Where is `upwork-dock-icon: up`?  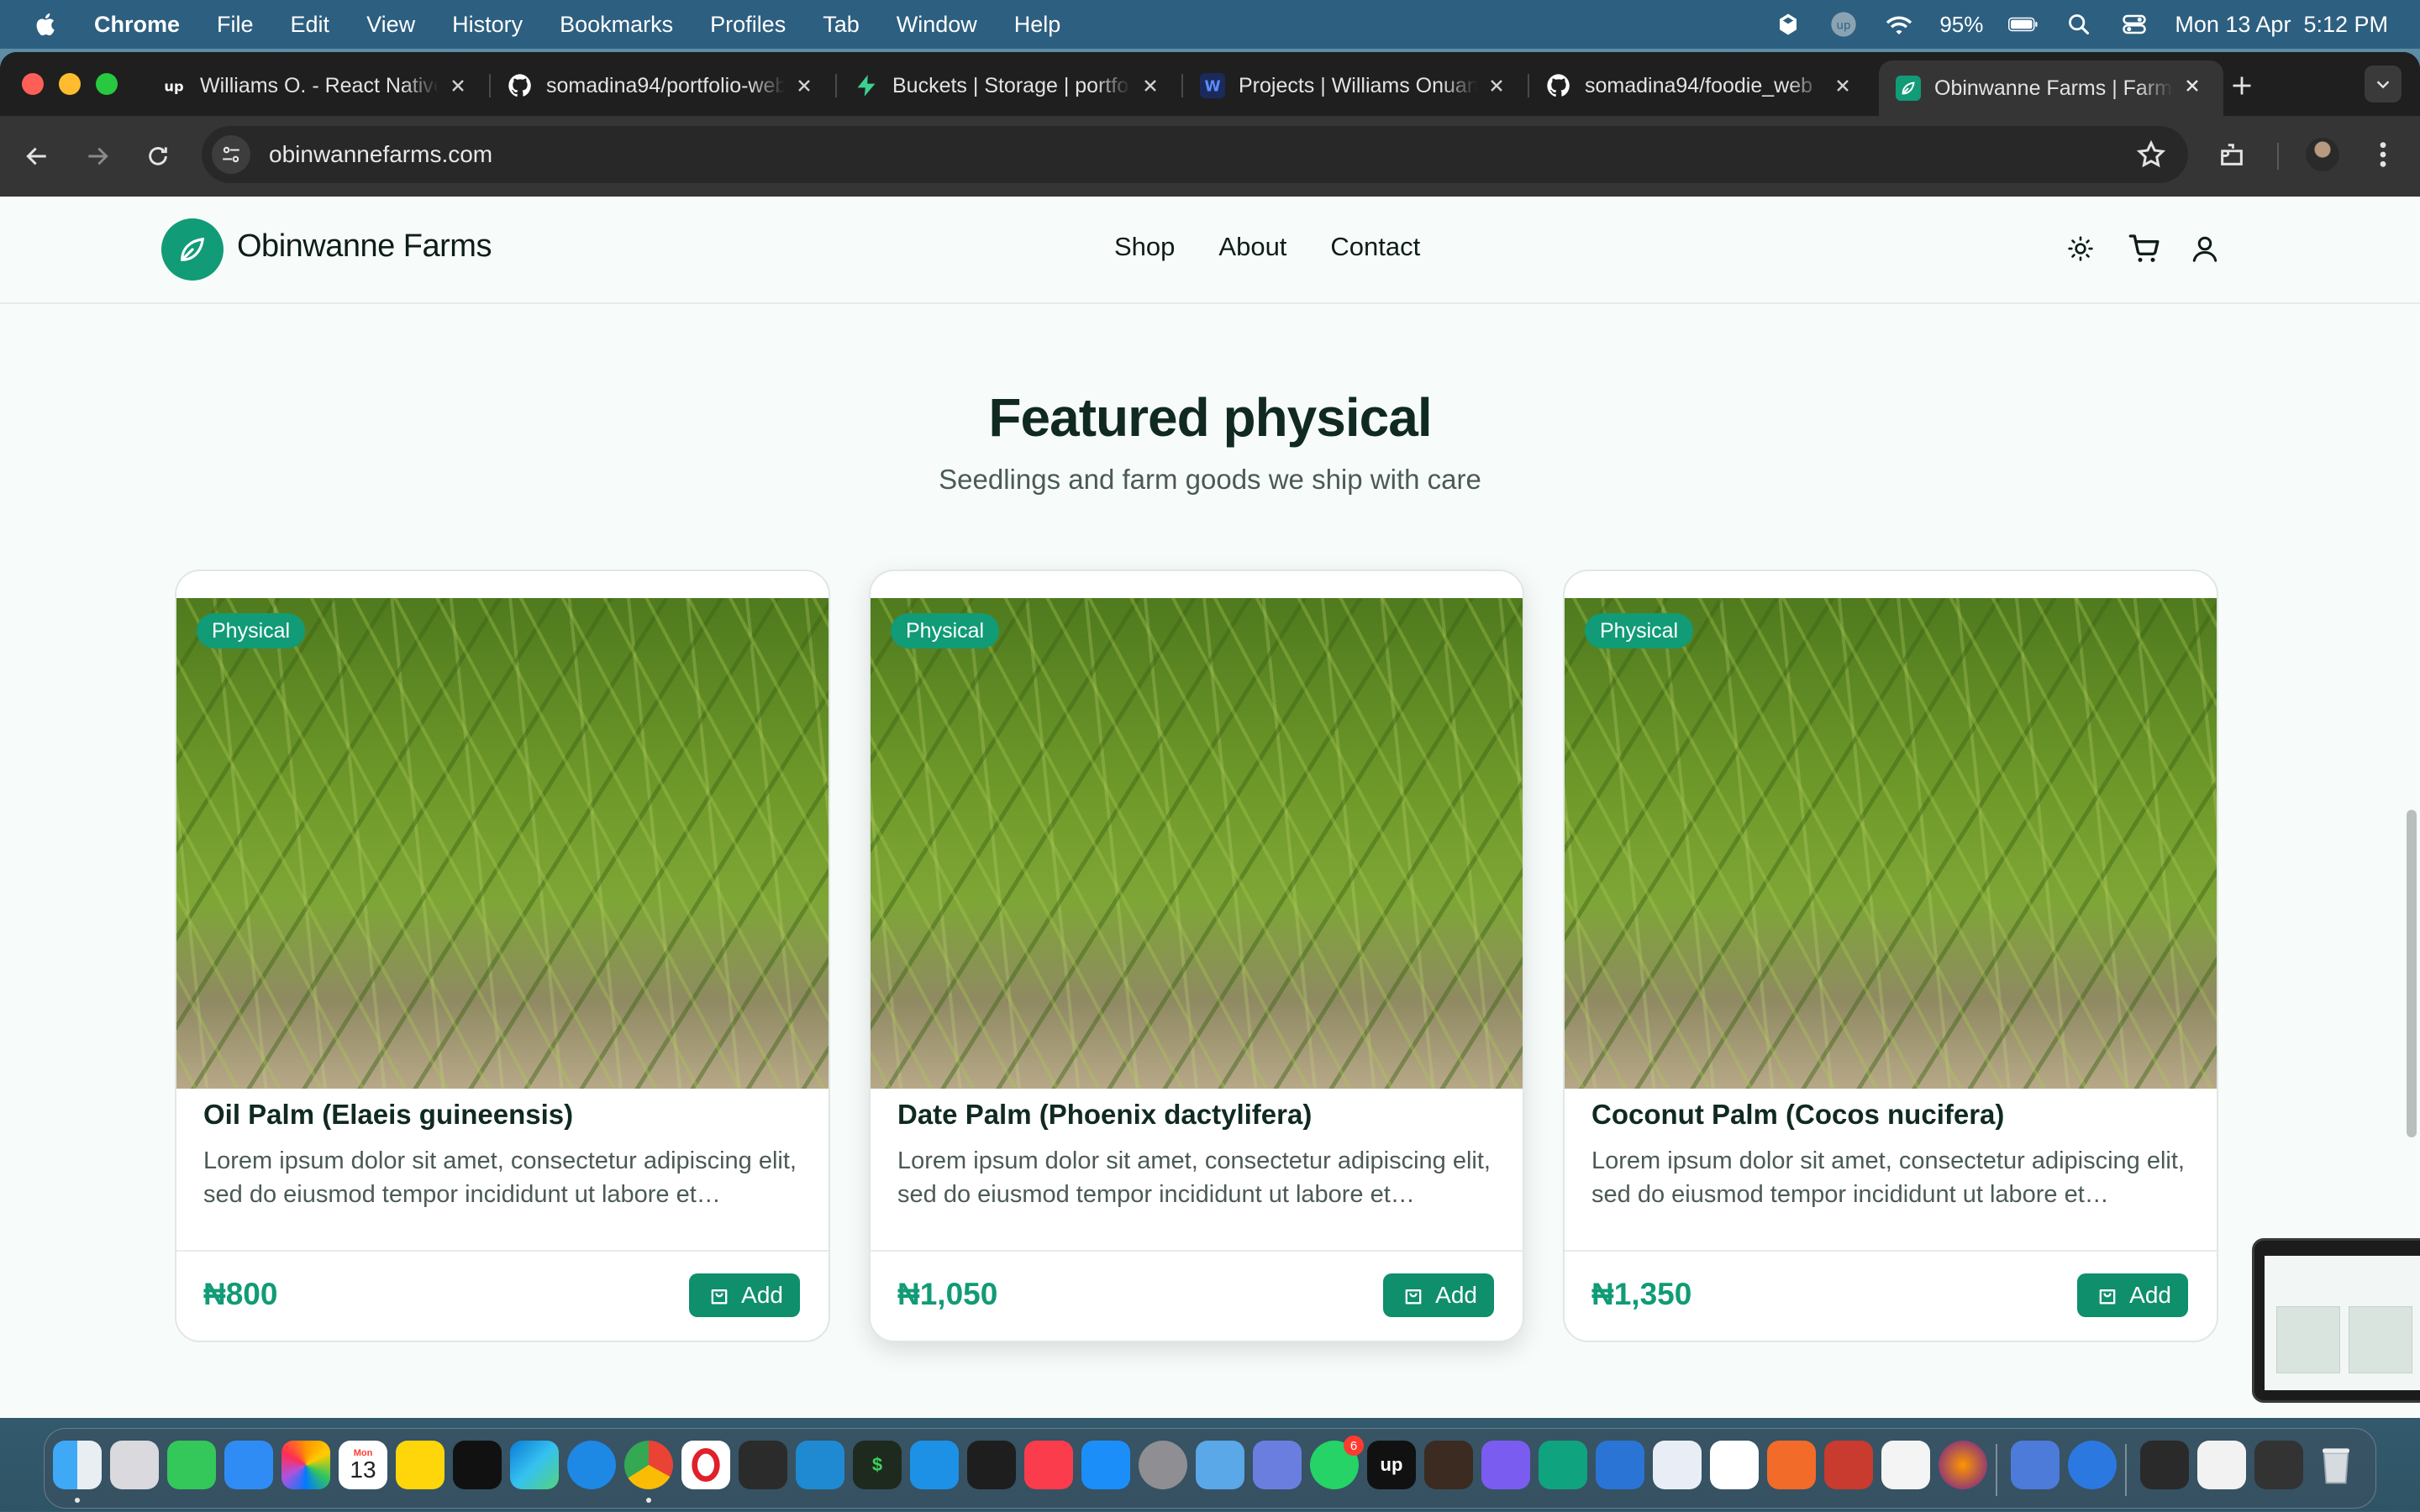 upwork-dock-icon: up is located at coordinates (1391, 1465).